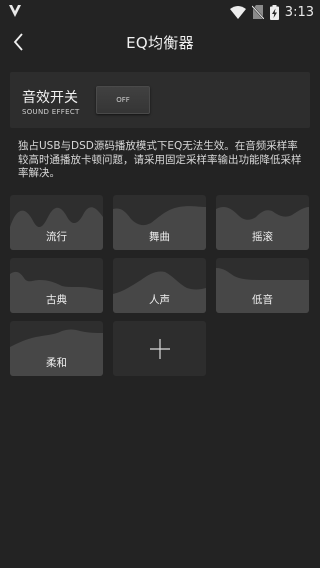 This screenshot has width=320, height=568. I want to click on sound-effect-toggle: OFF, so click(123, 100).